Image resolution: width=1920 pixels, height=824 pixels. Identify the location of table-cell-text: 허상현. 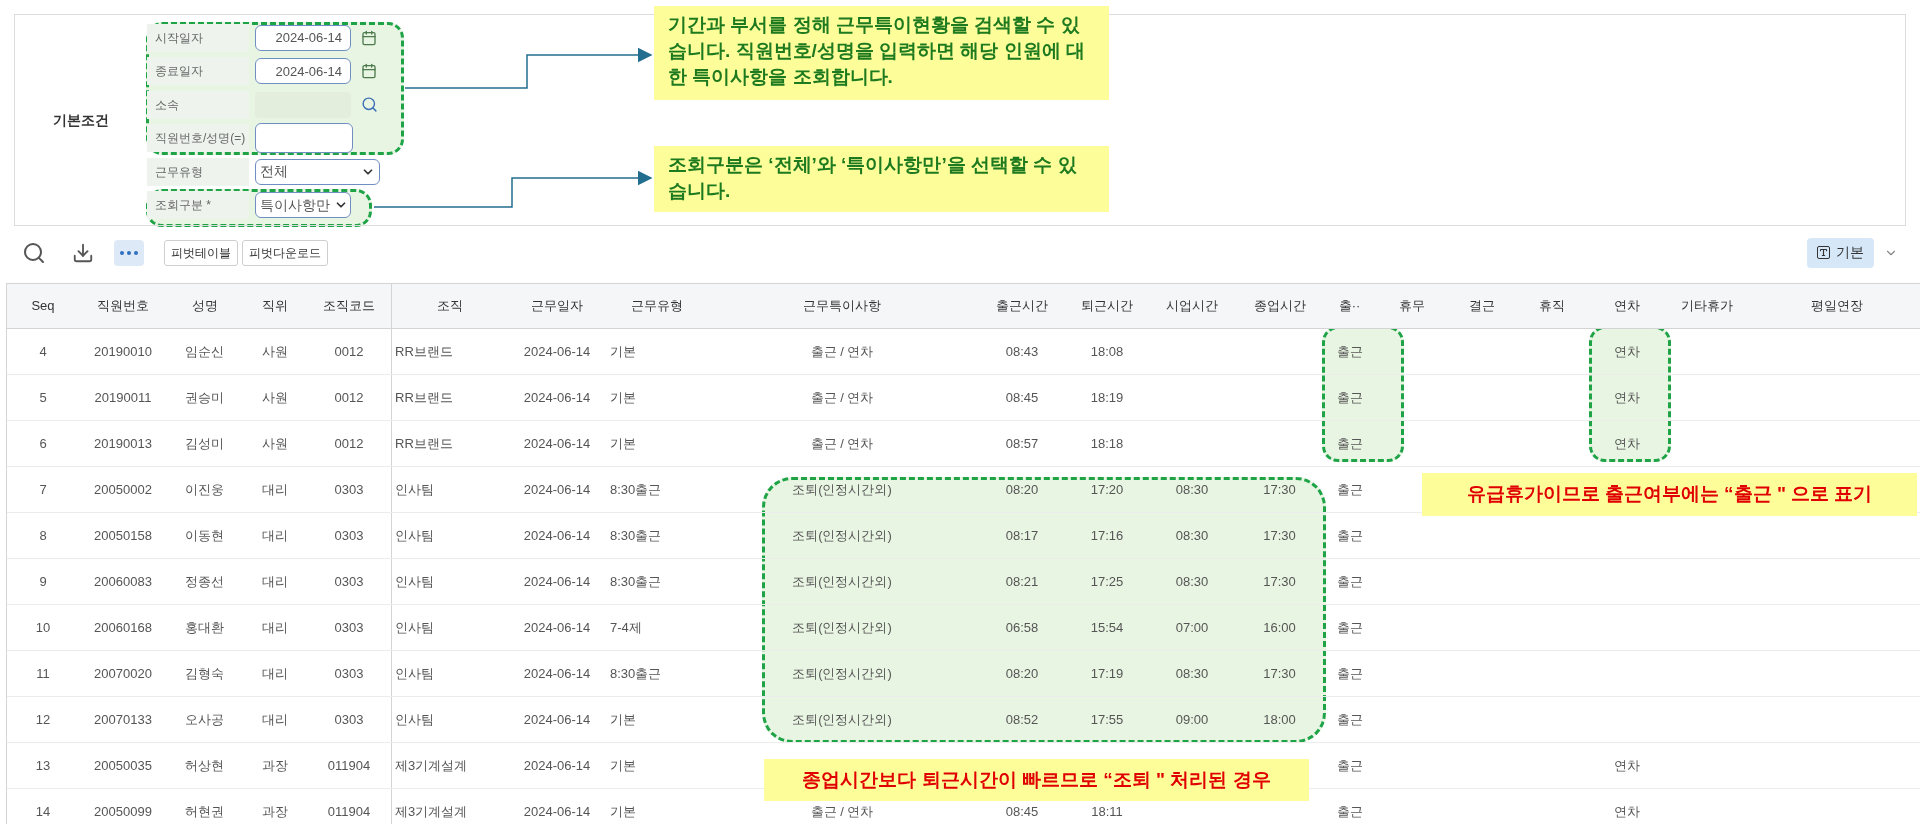
(204, 765).